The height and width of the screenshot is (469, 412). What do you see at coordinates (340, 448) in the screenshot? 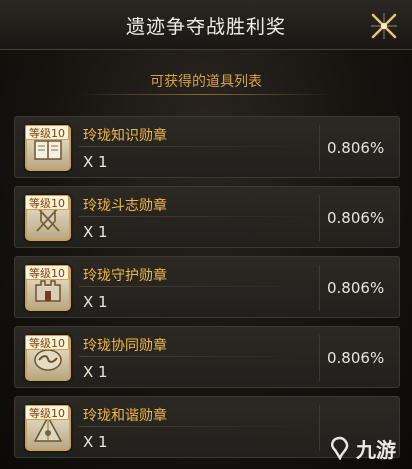
I see `logo-icon` at bounding box center [340, 448].